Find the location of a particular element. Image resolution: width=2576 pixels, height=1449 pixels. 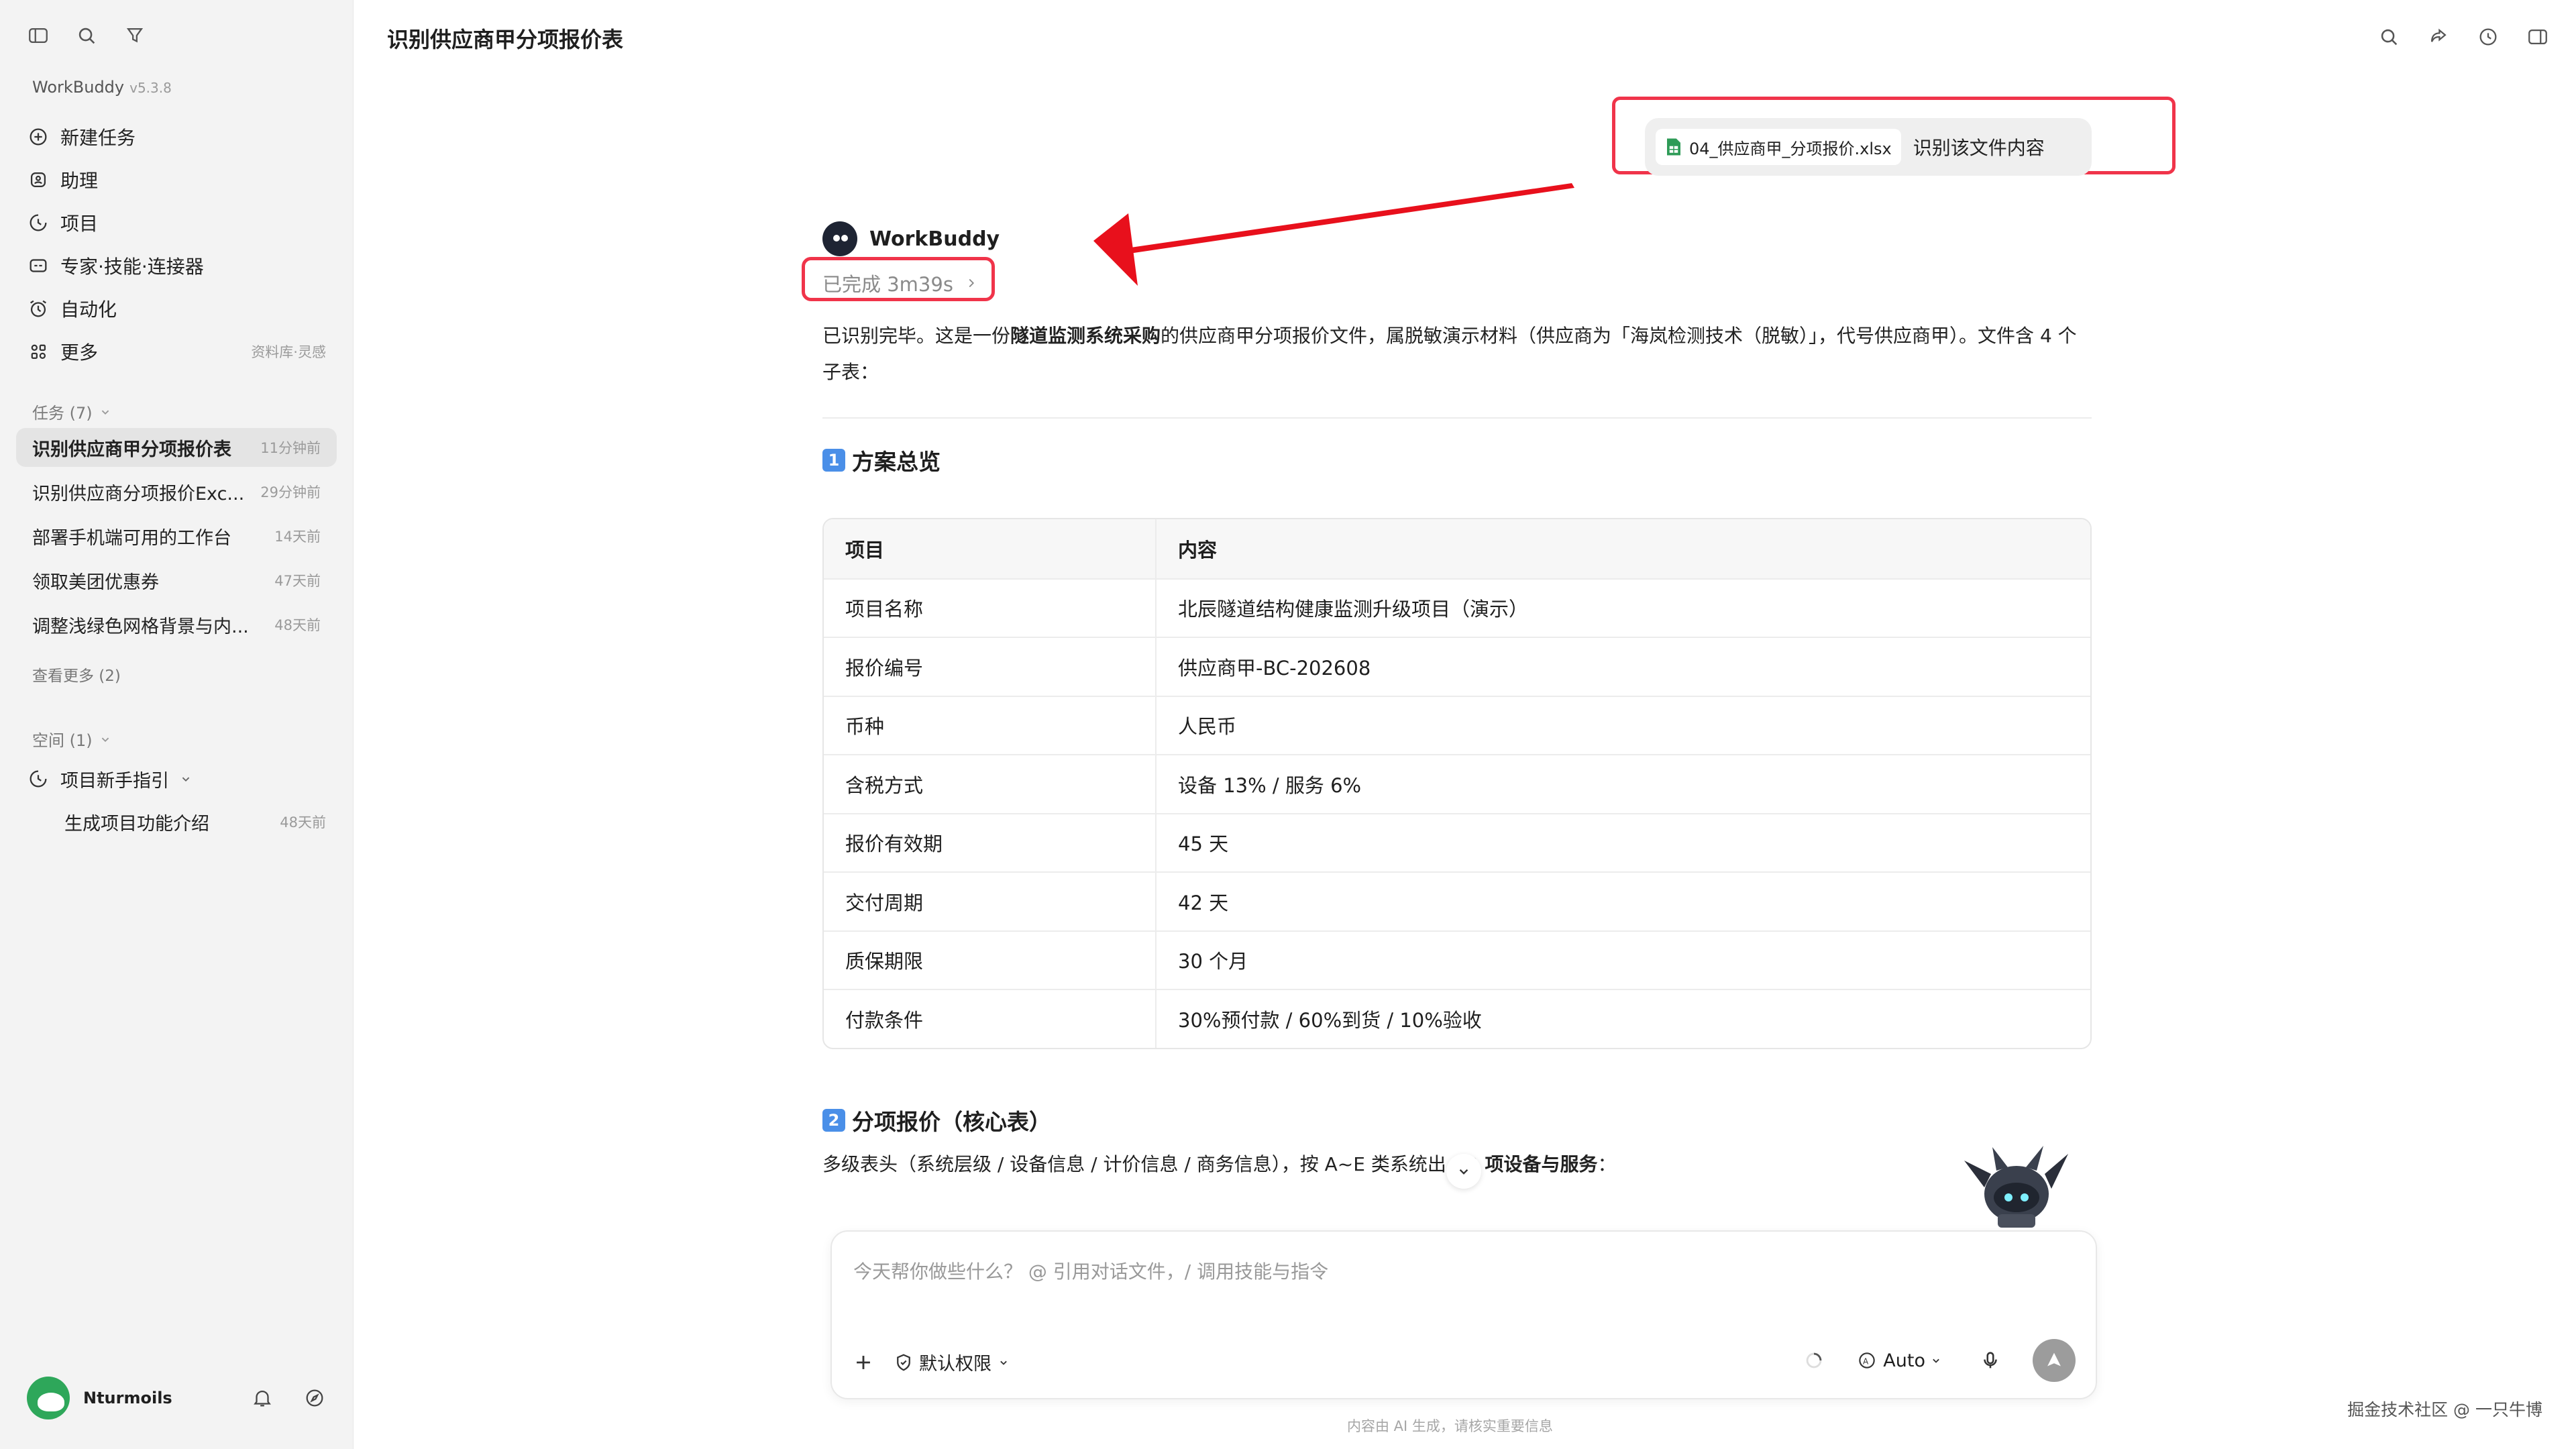

app-name: WorkBuddy v5.3.8 is located at coordinates (102, 87).